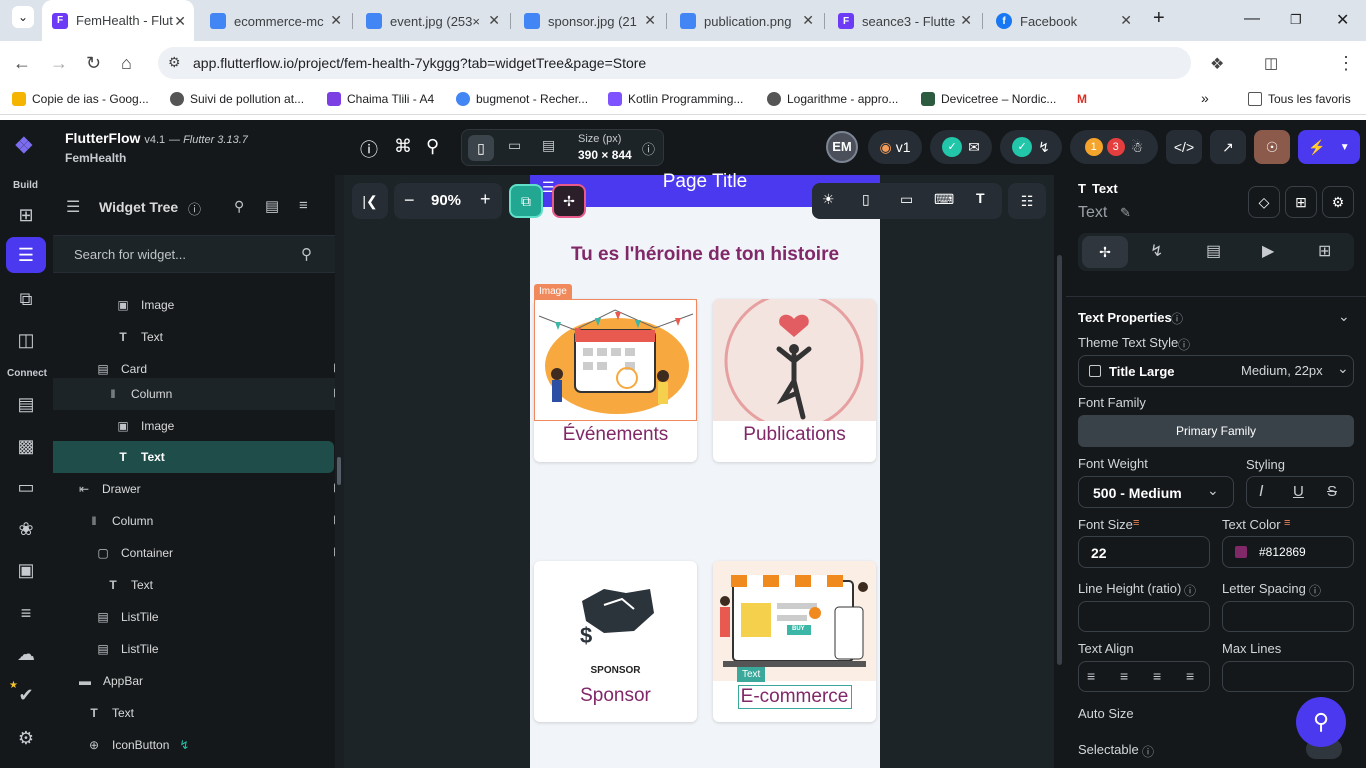 This screenshot has height=768, width=1366. I want to click on forward-icon: →, so click(59, 63).